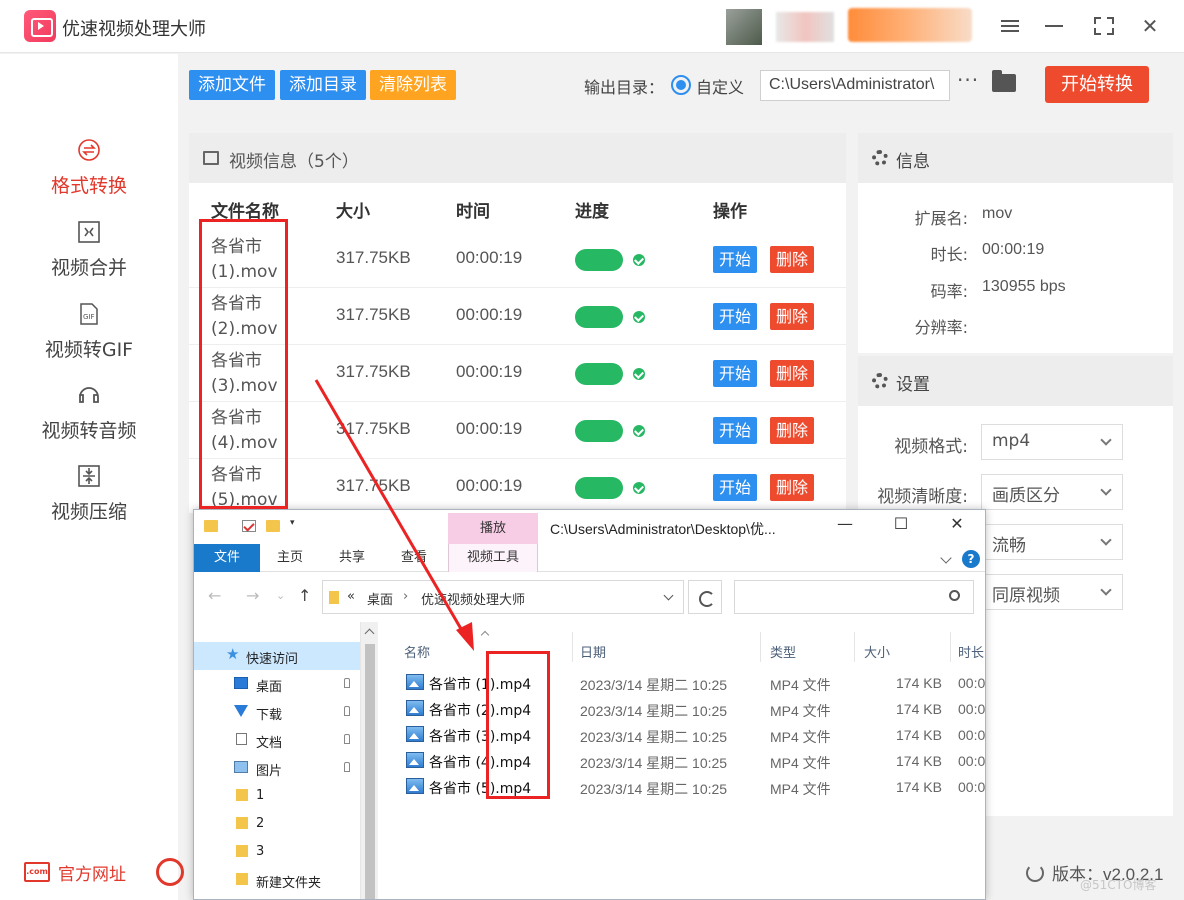  Describe the element at coordinates (294, 162) in the screenshot. I see `video-list-title: 视频信息（5个）` at that location.